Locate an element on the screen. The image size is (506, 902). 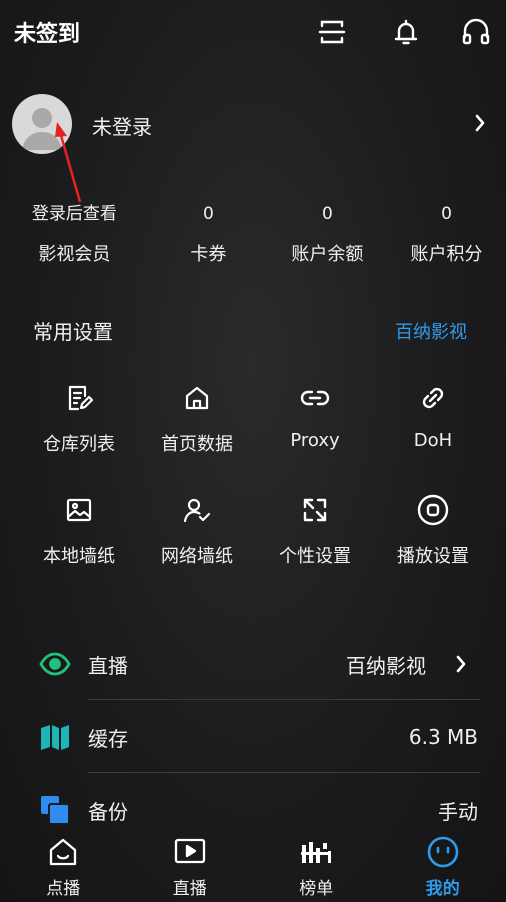
account-stats: 登录后查看 影视会员 0 卡券 0 账户余额 0 账户积分 is located at coordinates (253, 233).